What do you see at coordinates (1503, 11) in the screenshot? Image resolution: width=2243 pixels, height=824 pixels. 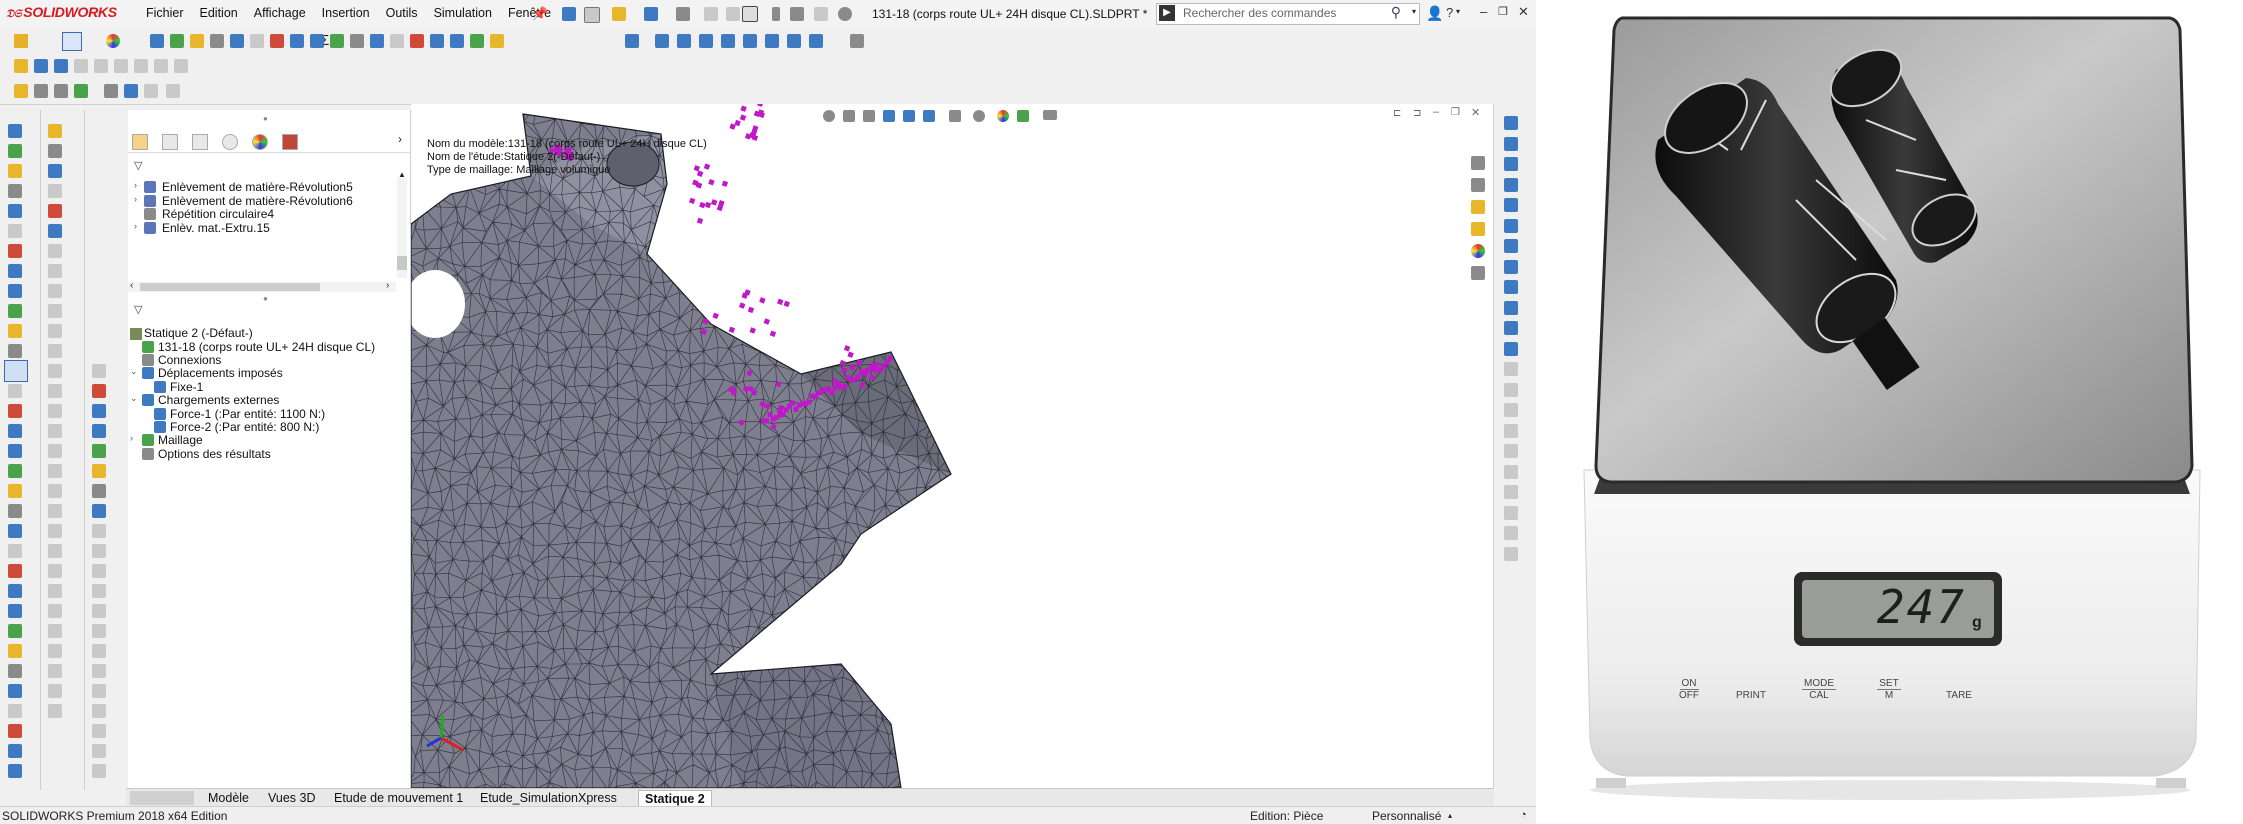 I see `restore-window-icon: ❐` at bounding box center [1503, 11].